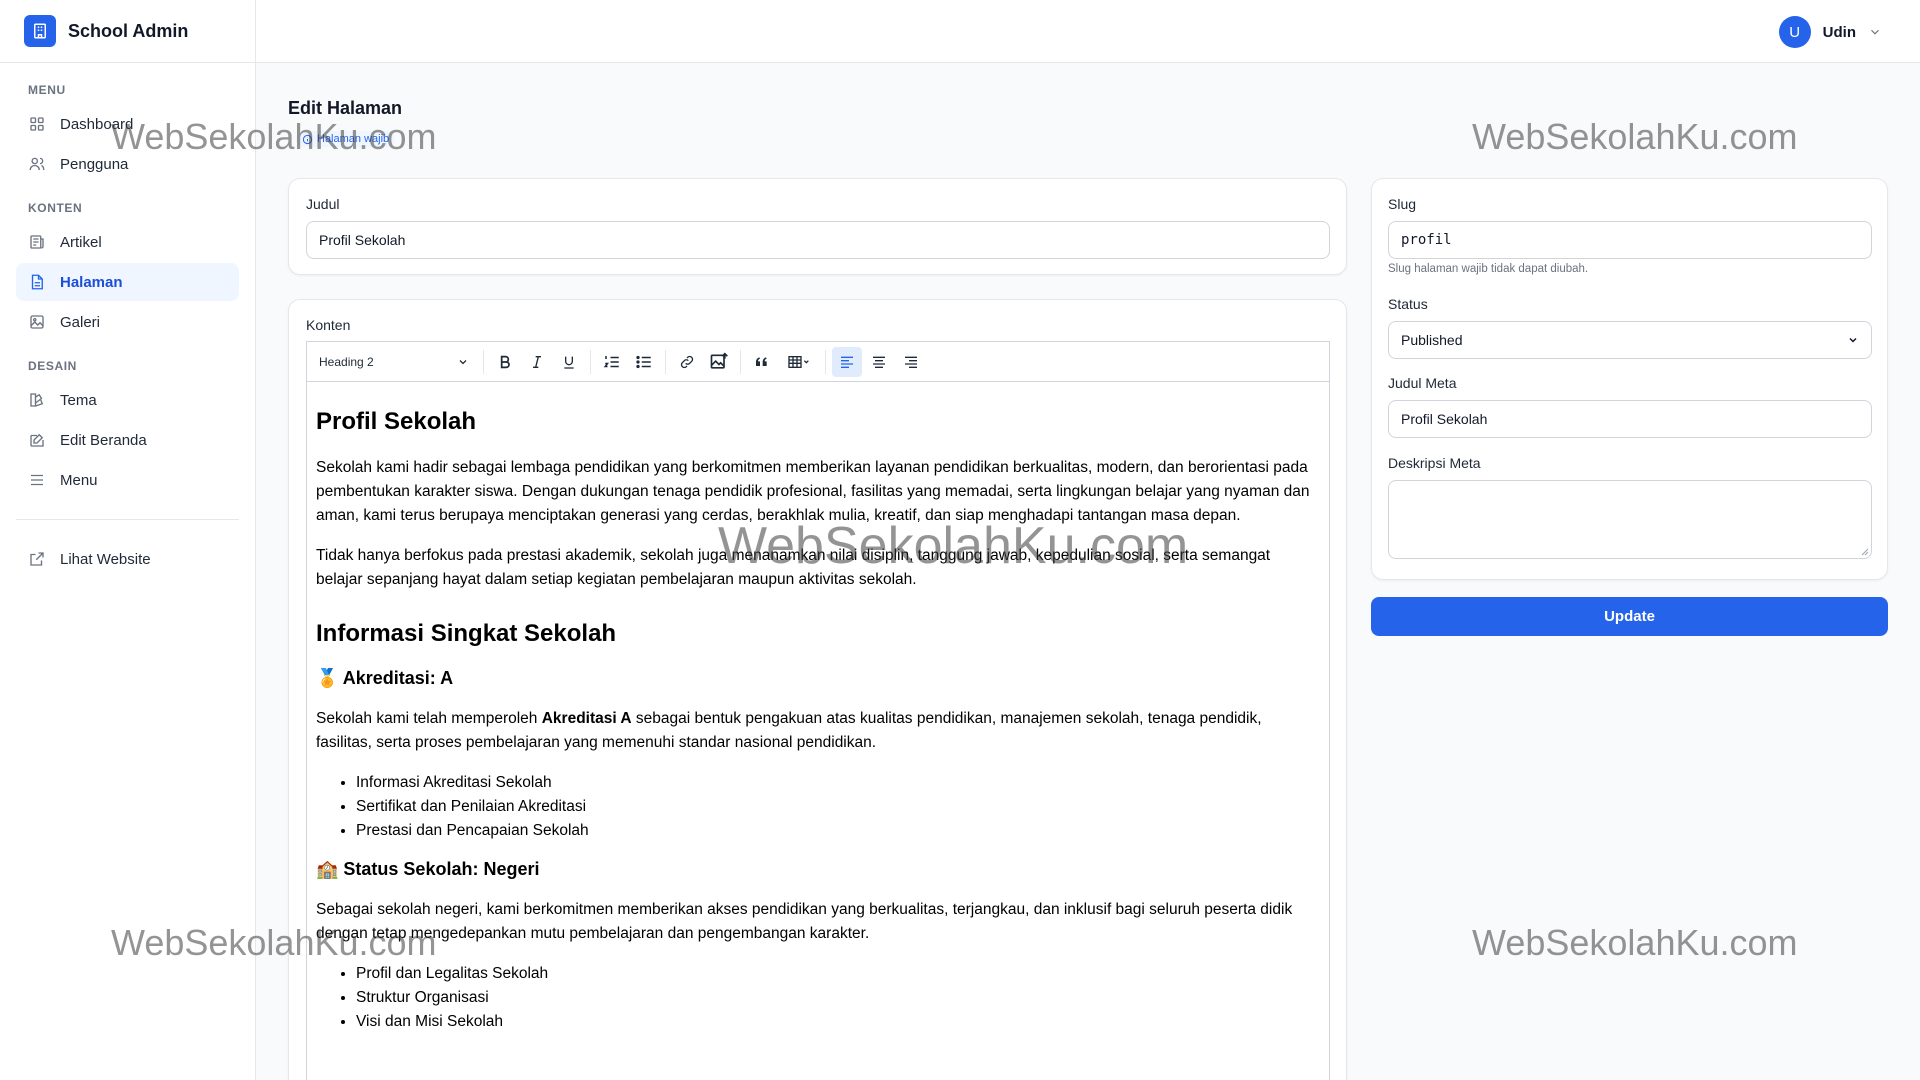  I want to click on sidebar-item-tema: Tema, so click(127, 400).